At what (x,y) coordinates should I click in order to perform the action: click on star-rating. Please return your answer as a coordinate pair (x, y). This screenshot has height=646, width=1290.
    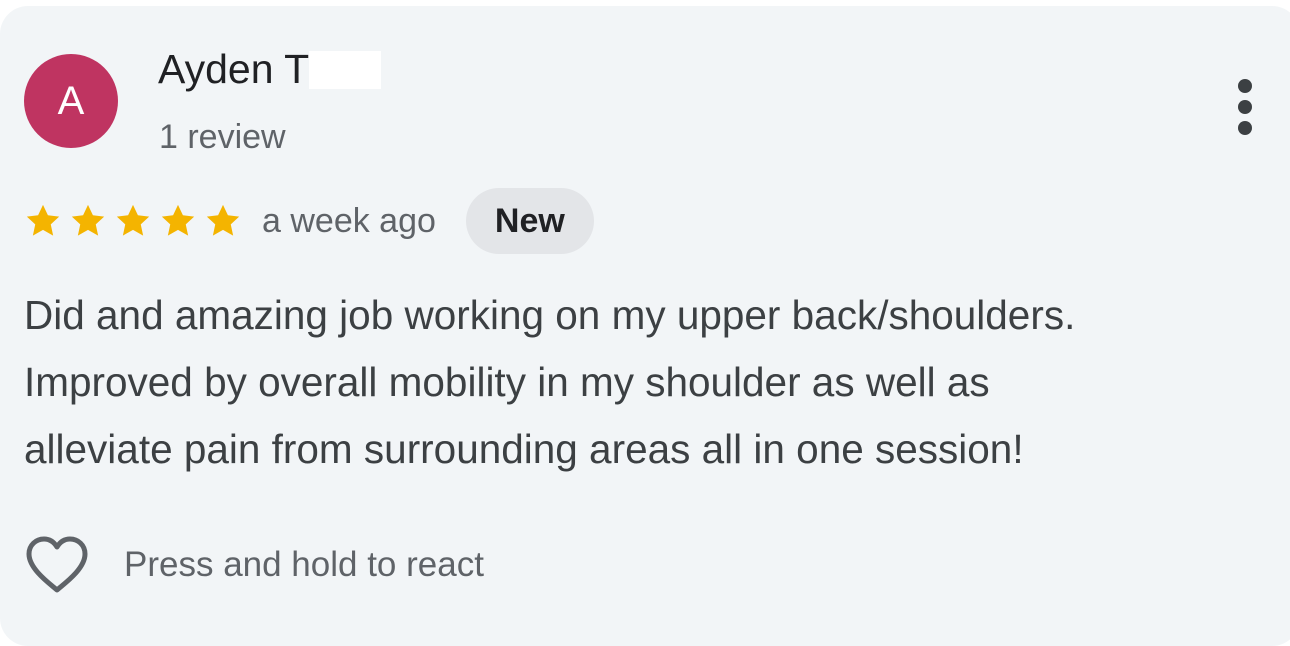
    Looking at the image, I should click on (136, 221).